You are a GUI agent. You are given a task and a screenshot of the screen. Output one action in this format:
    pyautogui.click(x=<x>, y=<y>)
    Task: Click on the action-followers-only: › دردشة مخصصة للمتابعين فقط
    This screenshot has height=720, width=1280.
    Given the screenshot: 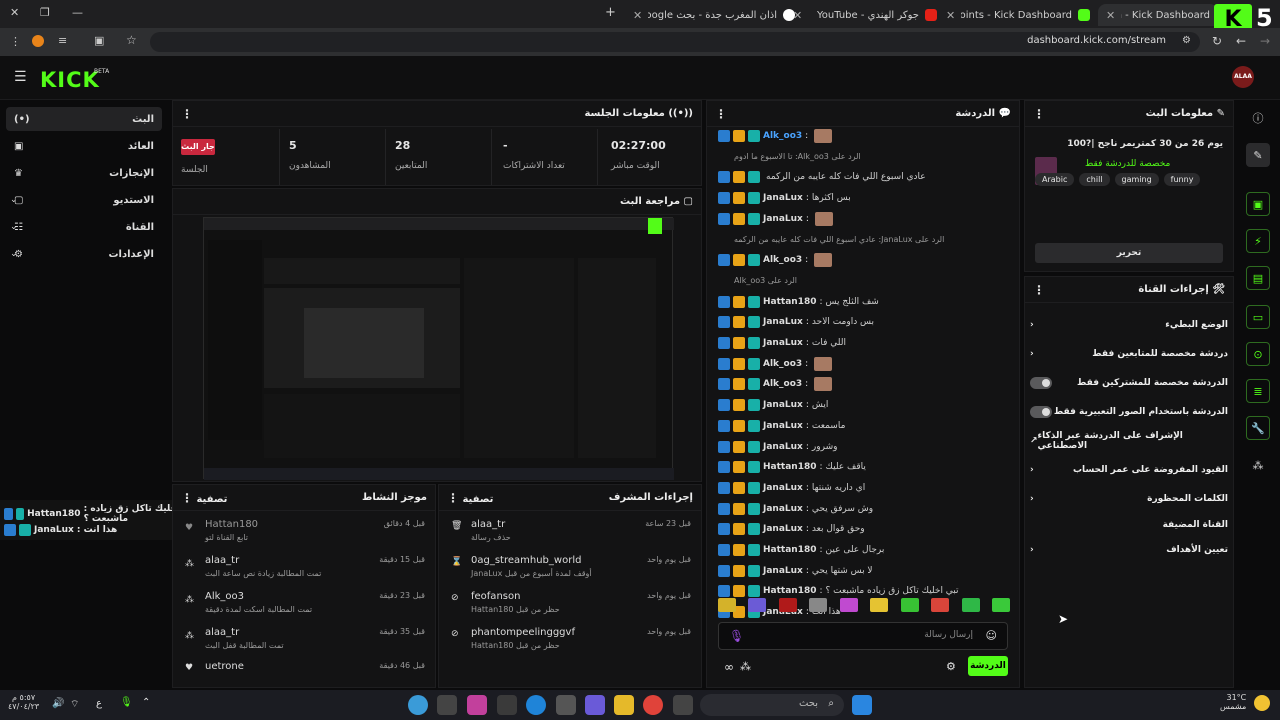 What is the action you would take?
    pyautogui.click(x=1129, y=354)
    